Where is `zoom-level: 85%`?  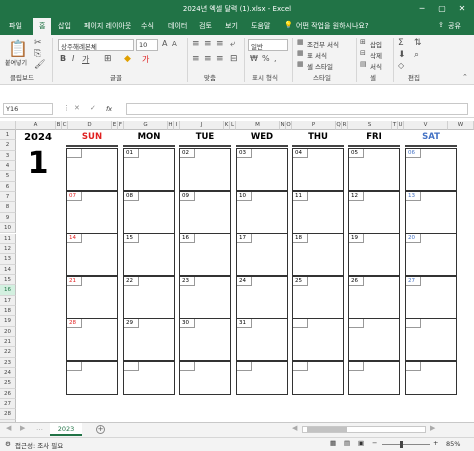
zoom-level: 85% is located at coordinates (453, 444).